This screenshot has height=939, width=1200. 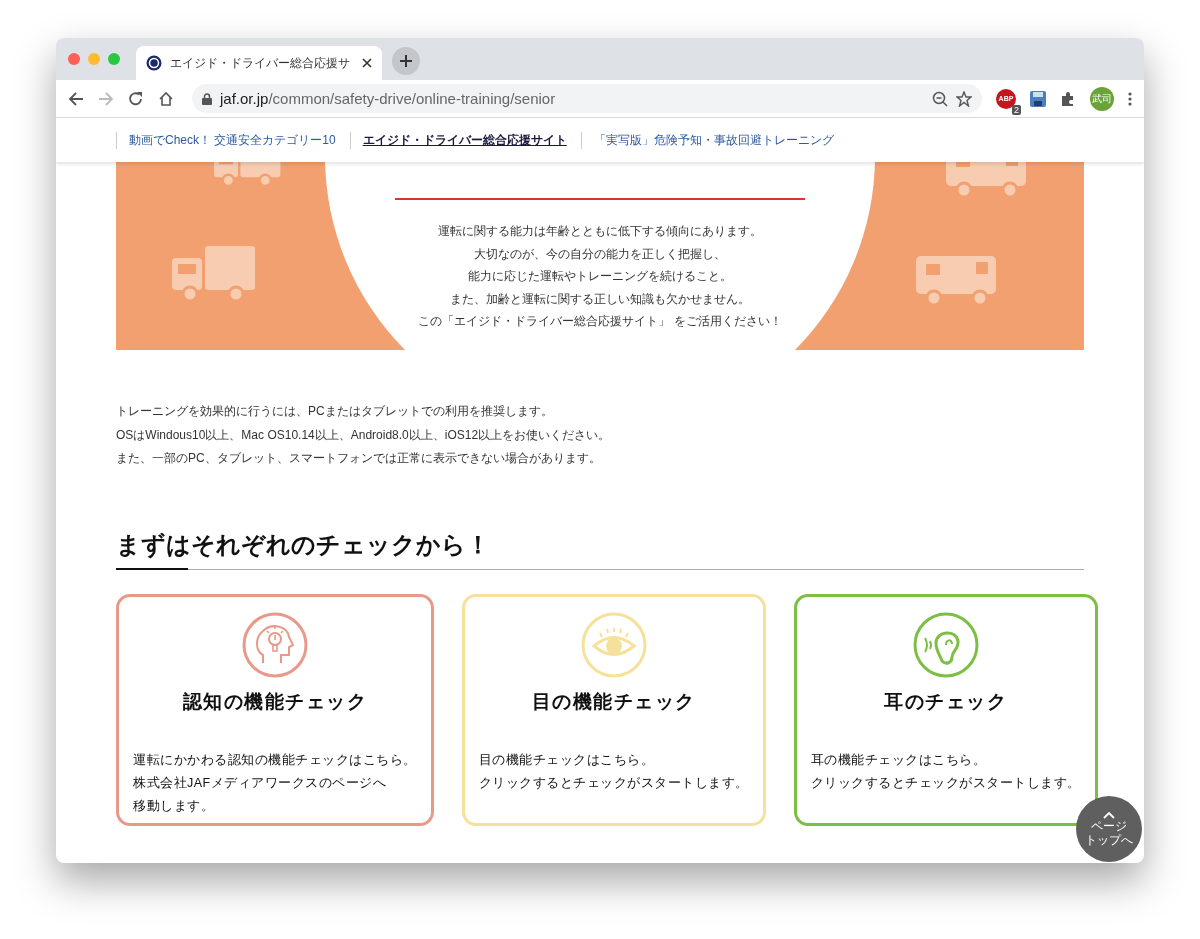 I want to click on ear-icon, so click(x=945, y=644).